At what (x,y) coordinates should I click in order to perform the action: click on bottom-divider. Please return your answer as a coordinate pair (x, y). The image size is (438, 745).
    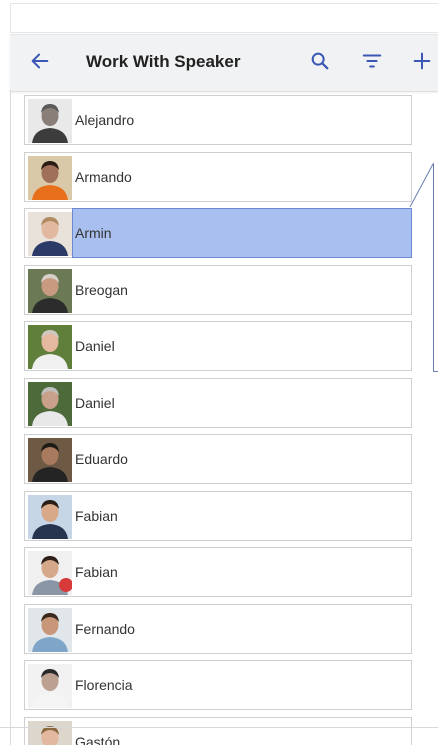
    Looking at the image, I should click on (219, 727).